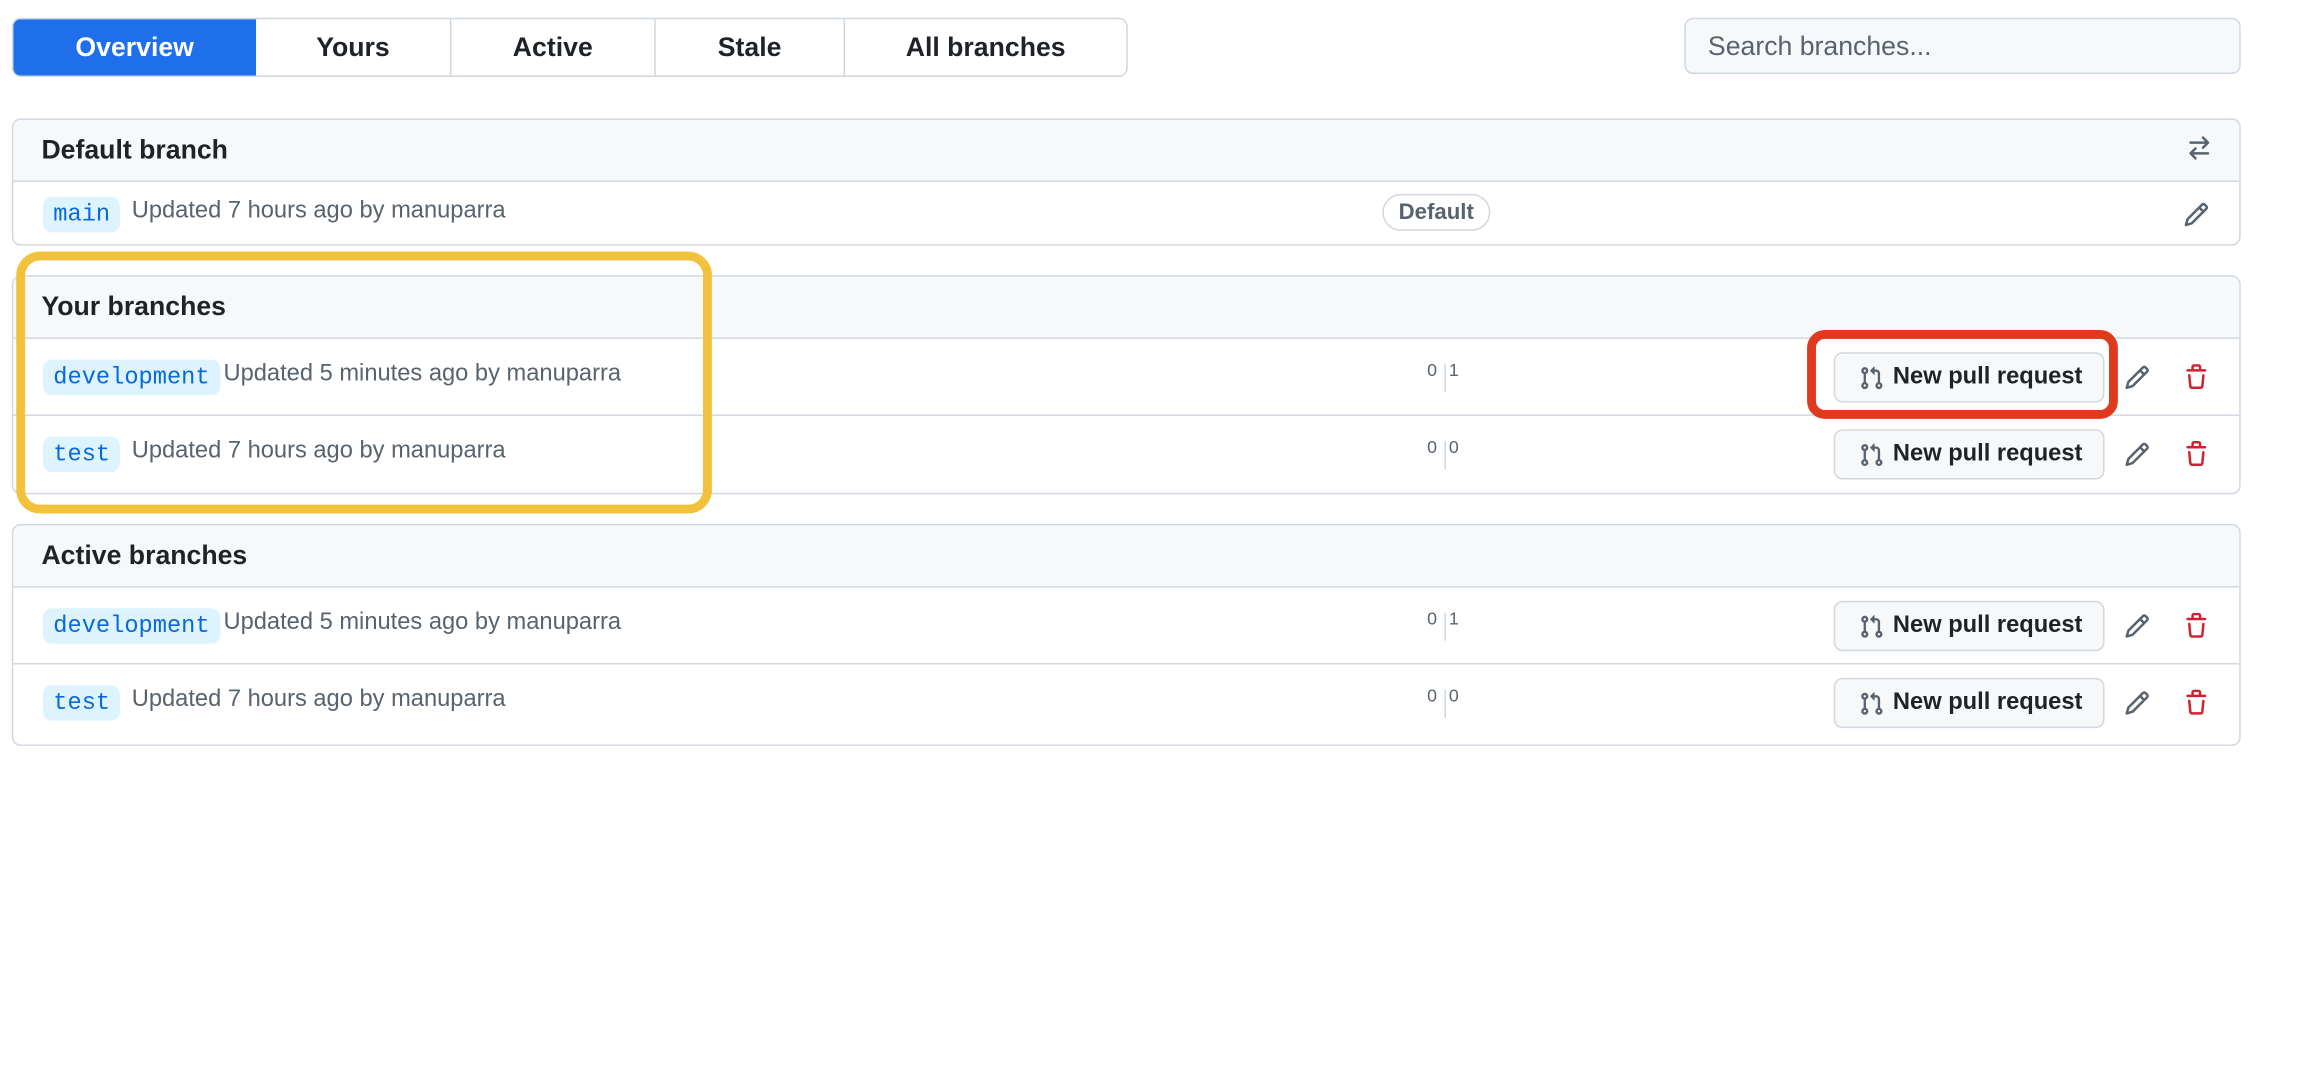  Describe the element at coordinates (1436, 212) in the screenshot. I see `default-badge: Default` at that location.